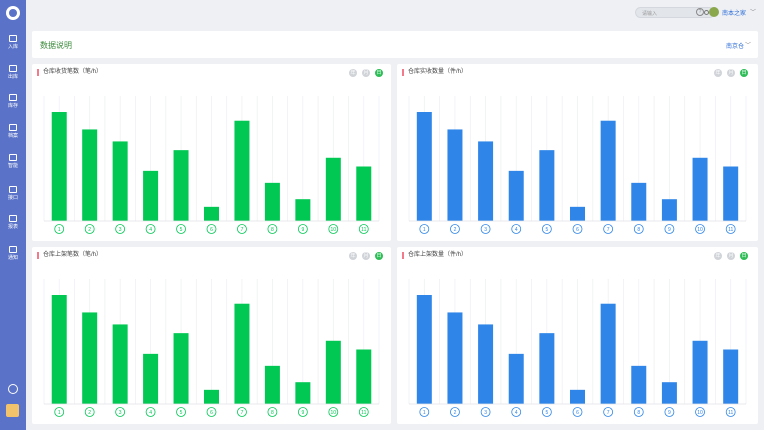 This screenshot has width=764, height=430. Describe the element at coordinates (13, 101) in the screenshot. I see `sidebar-item-inventory: 库存` at that location.